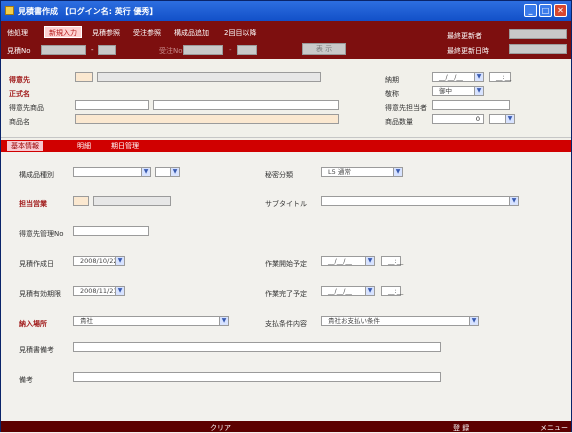  Describe the element at coordinates (26, 108) in the screenshot. I see `customer-product-label: 得意先商品` at that location.